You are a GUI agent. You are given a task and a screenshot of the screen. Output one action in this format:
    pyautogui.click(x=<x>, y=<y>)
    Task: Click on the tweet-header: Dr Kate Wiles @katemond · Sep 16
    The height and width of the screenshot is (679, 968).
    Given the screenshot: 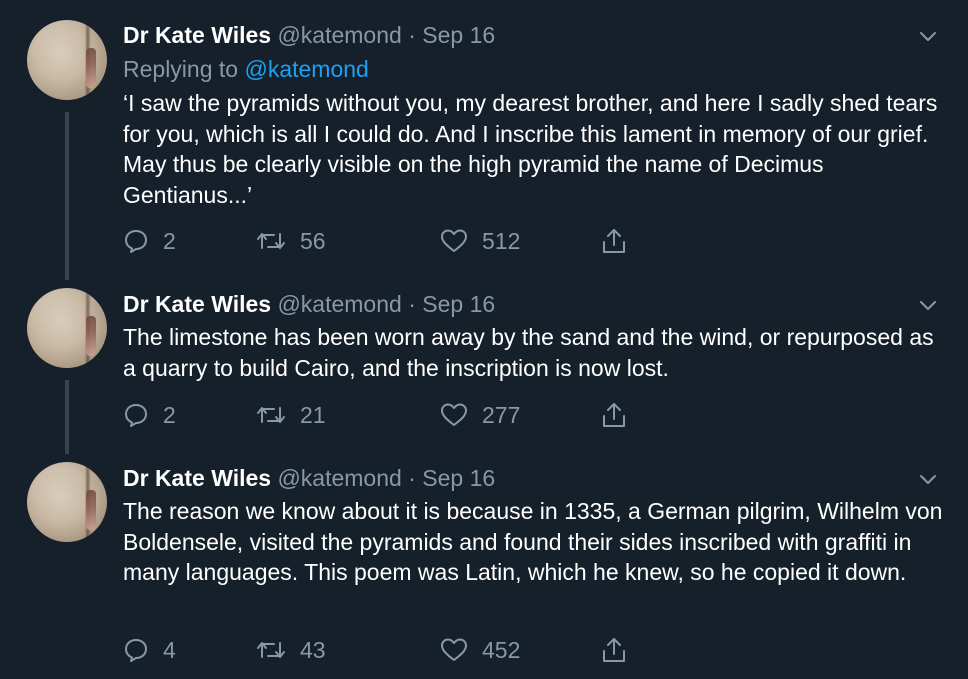 What is the action you would take?
    pyautogui.click(x=309, y=478)
    